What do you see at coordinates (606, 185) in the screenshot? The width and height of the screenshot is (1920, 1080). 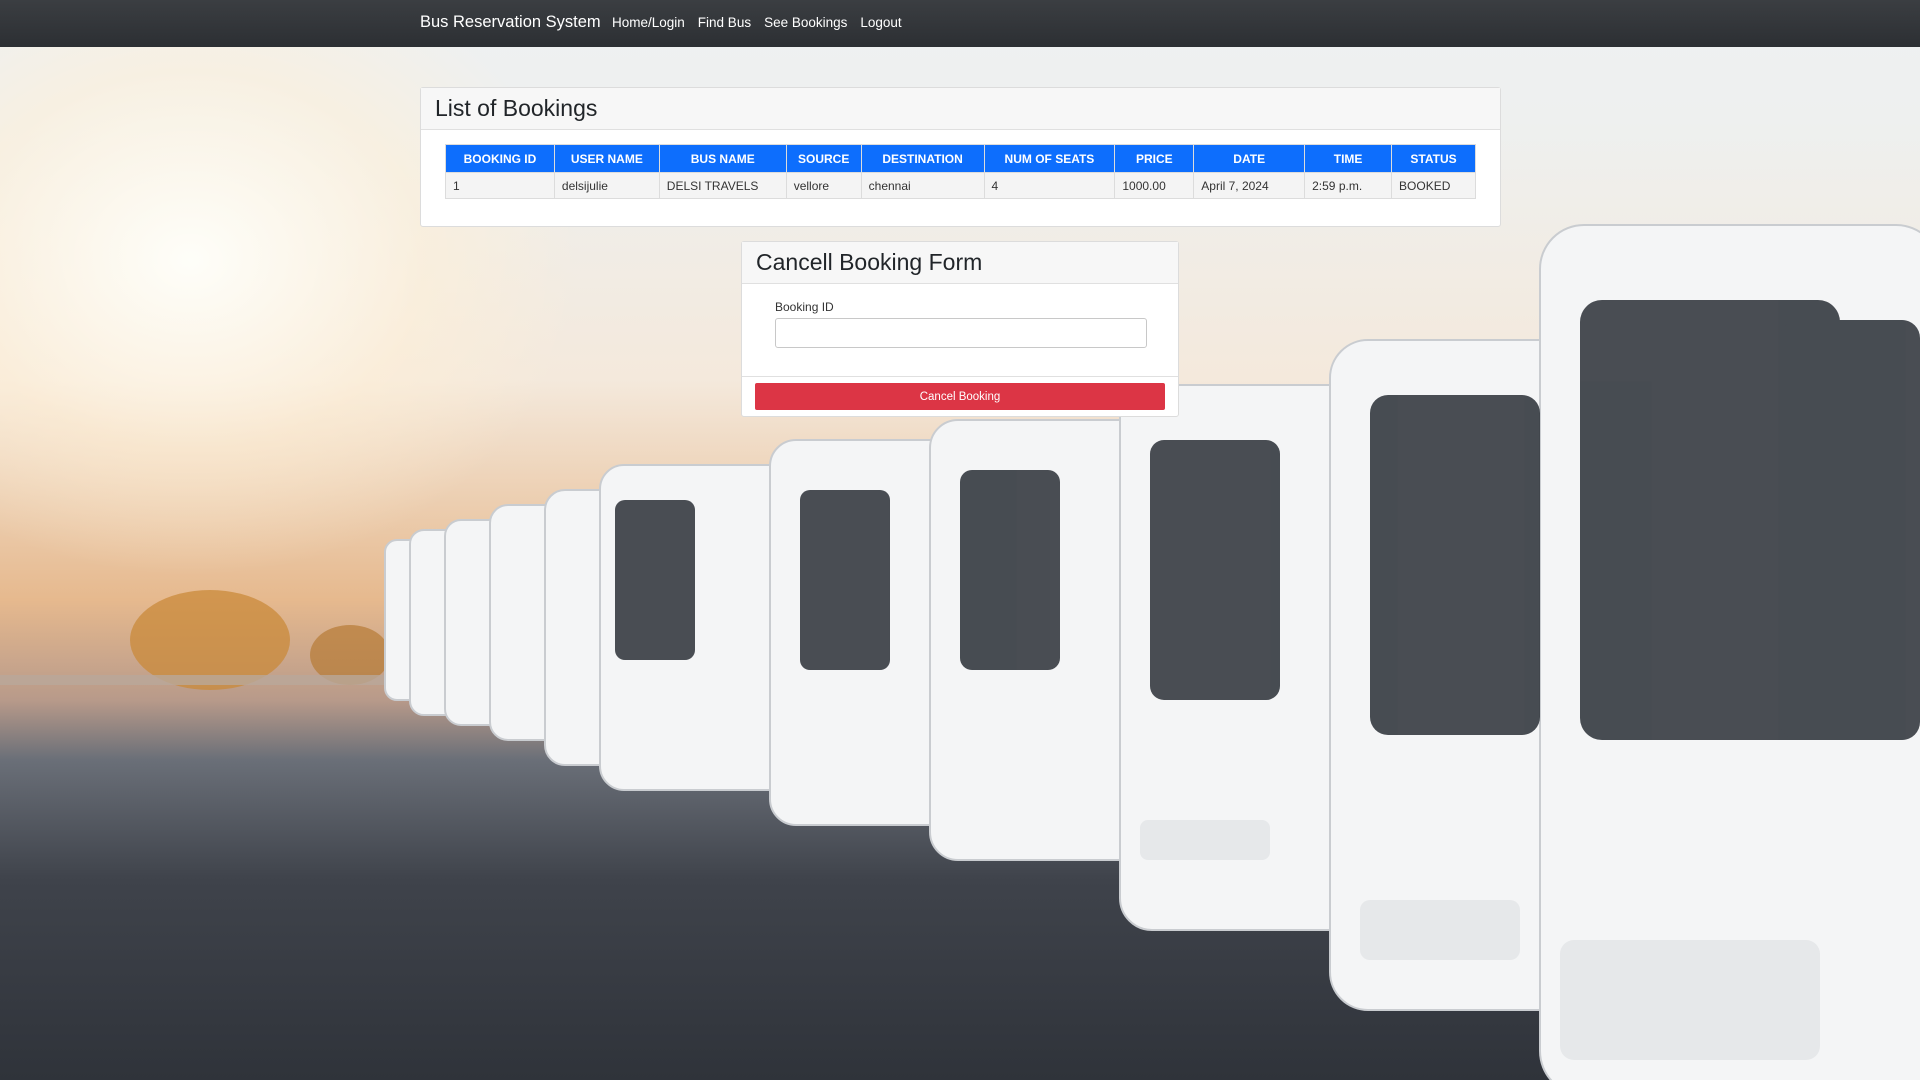 I see `cell-user-name: delsijulie` at bounding box center [606, 185].